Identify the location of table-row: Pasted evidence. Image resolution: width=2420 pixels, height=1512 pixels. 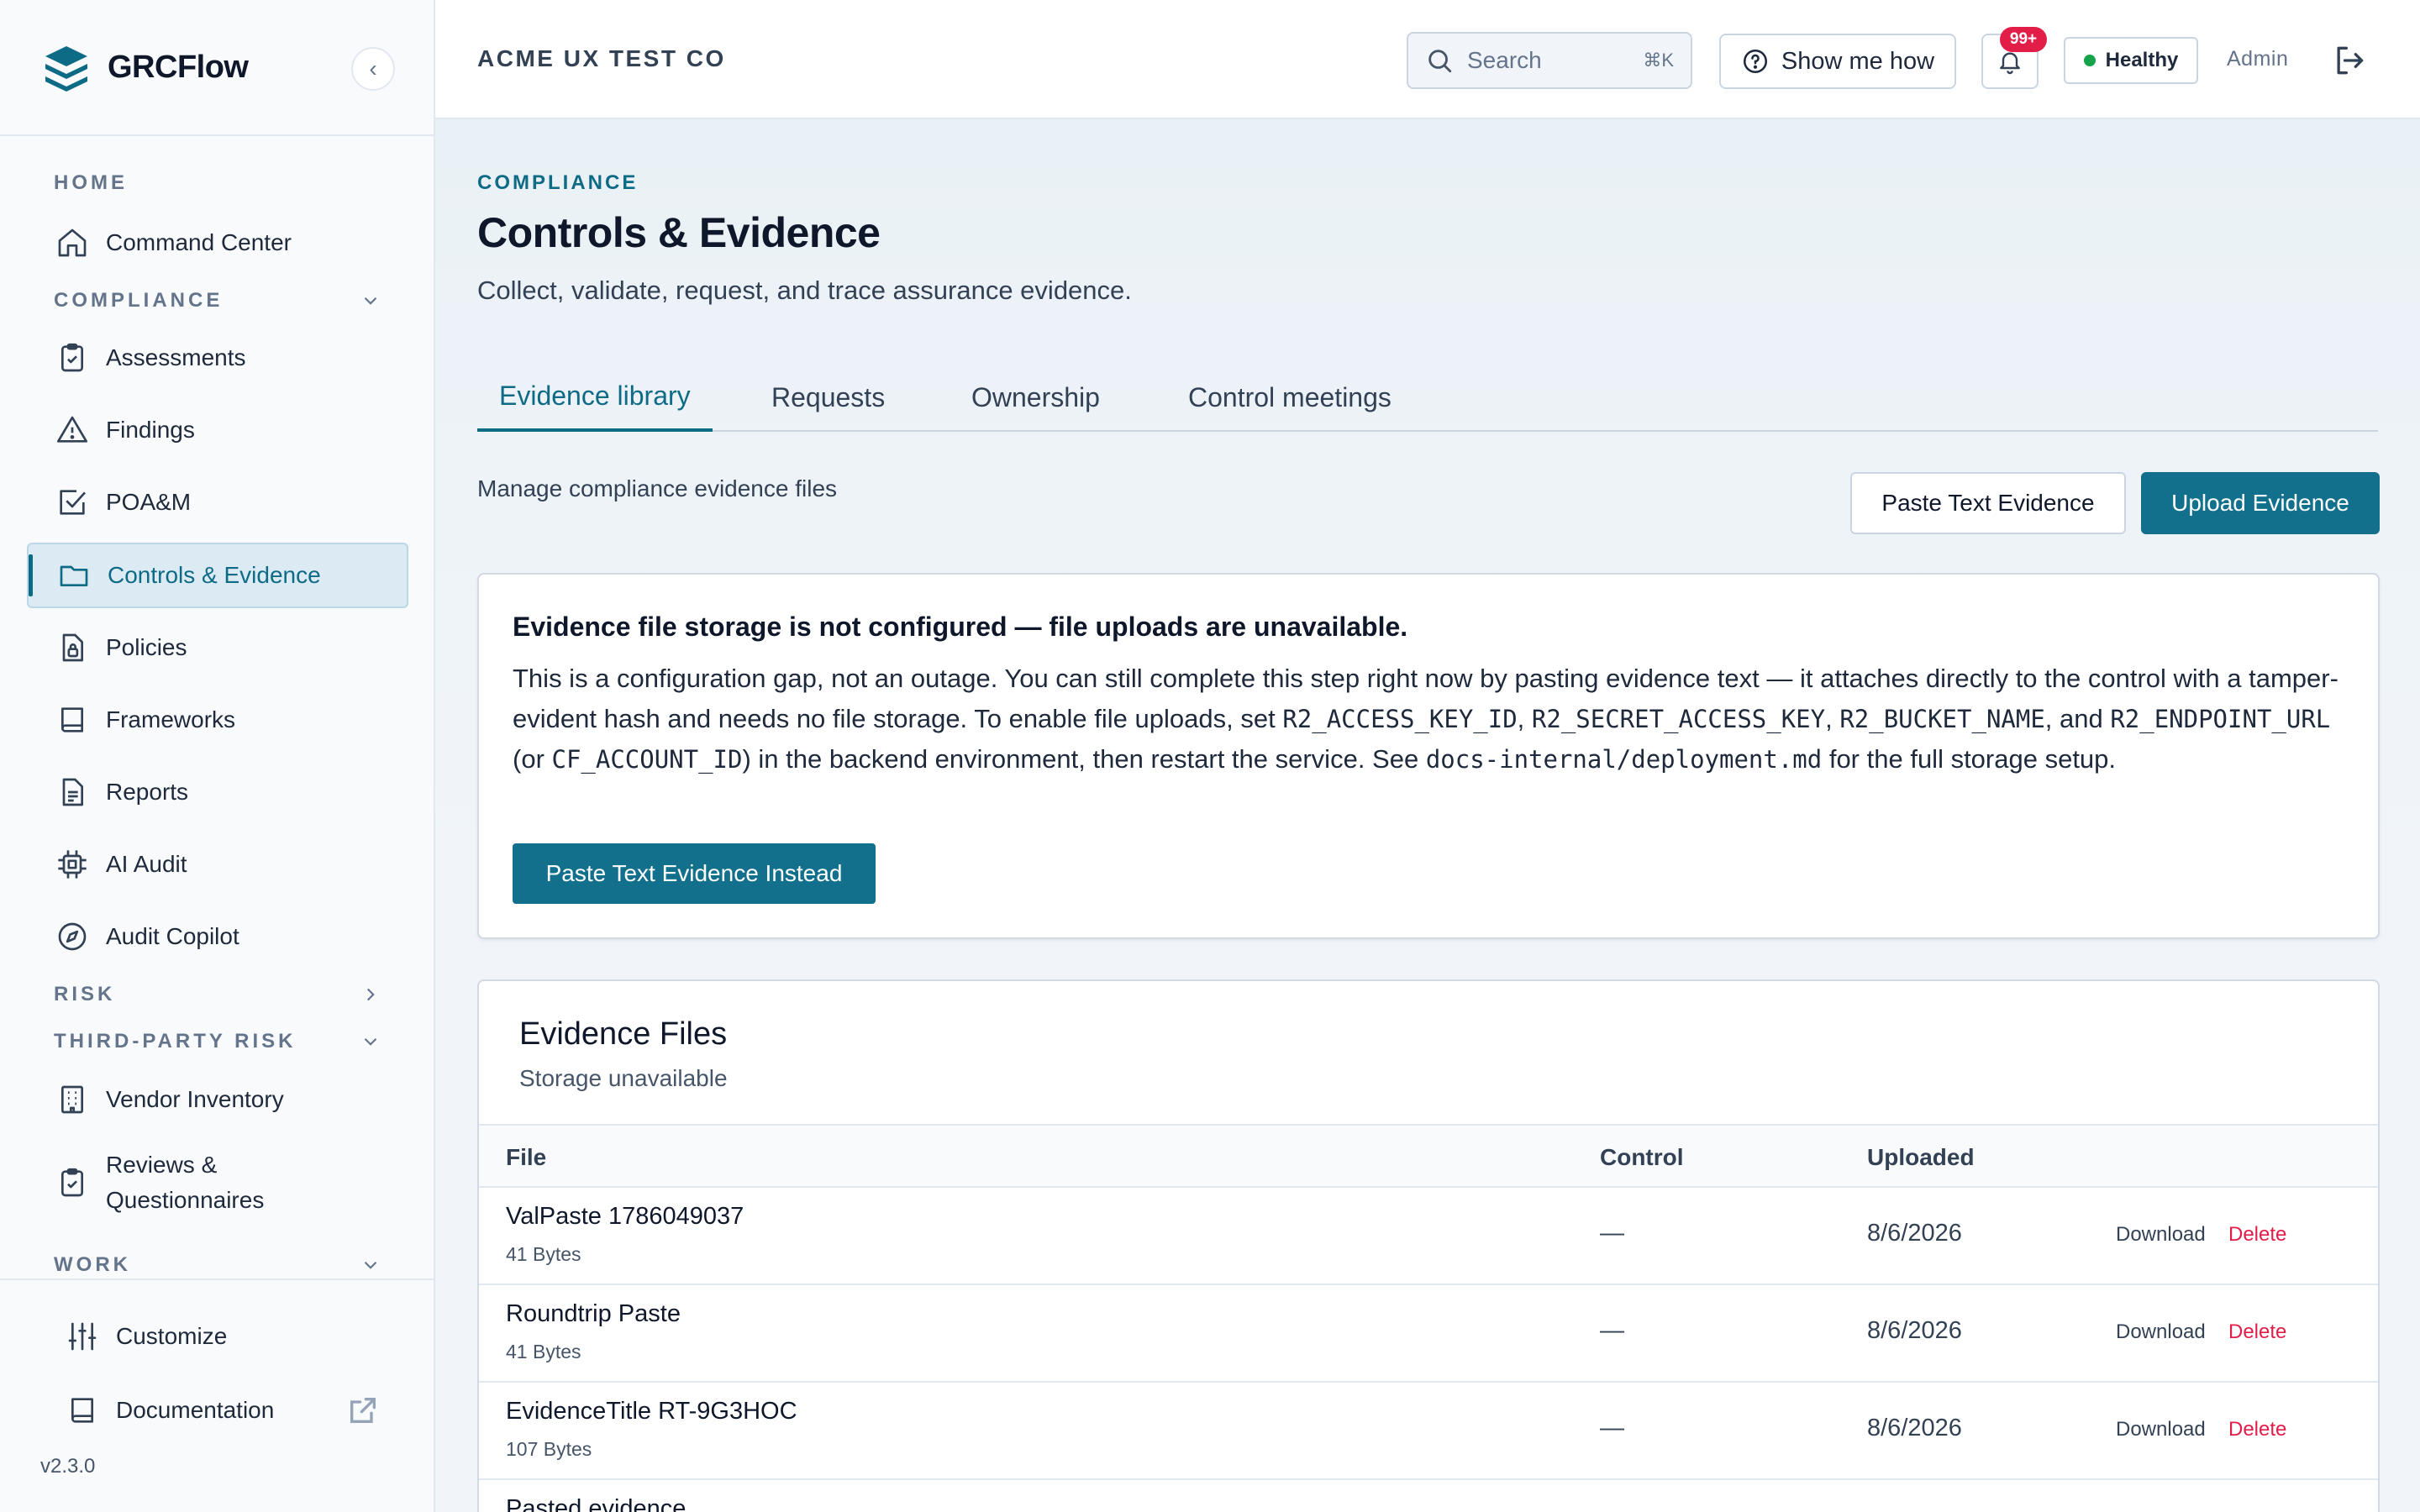
(1428, 1496).